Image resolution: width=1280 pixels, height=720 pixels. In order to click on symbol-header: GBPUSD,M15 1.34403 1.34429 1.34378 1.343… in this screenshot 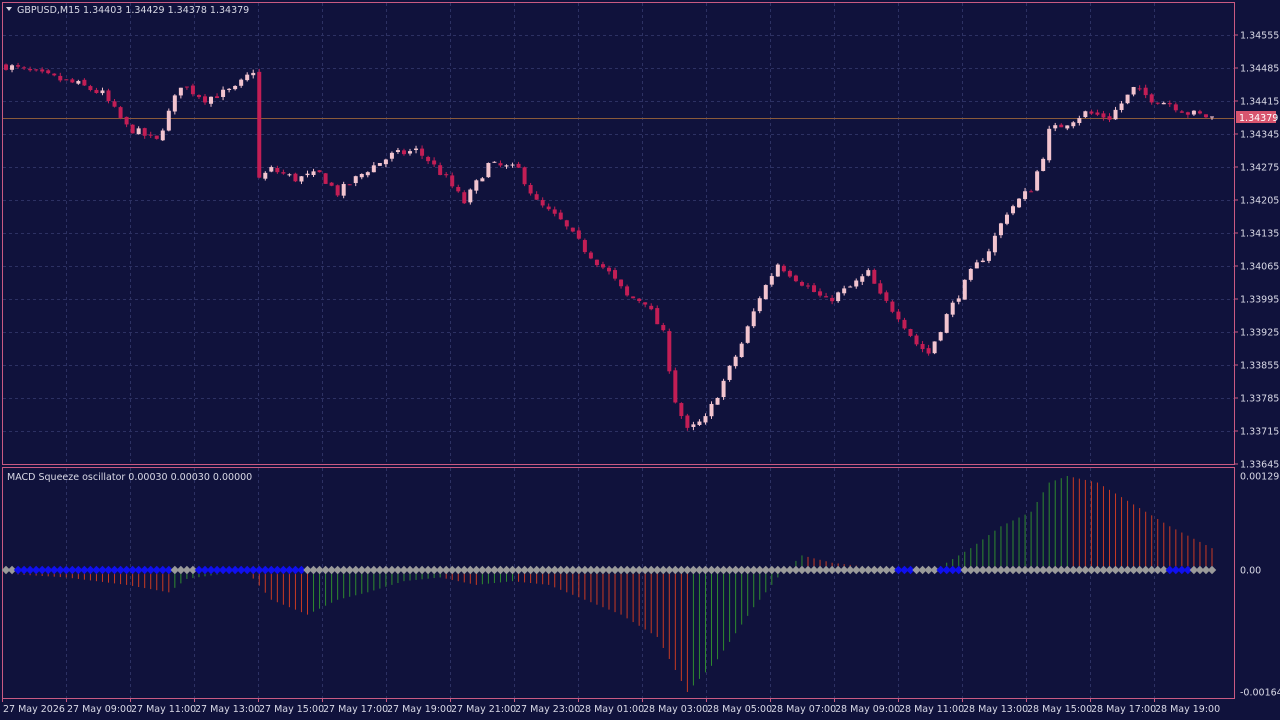, I will do `click(127, 10)`.